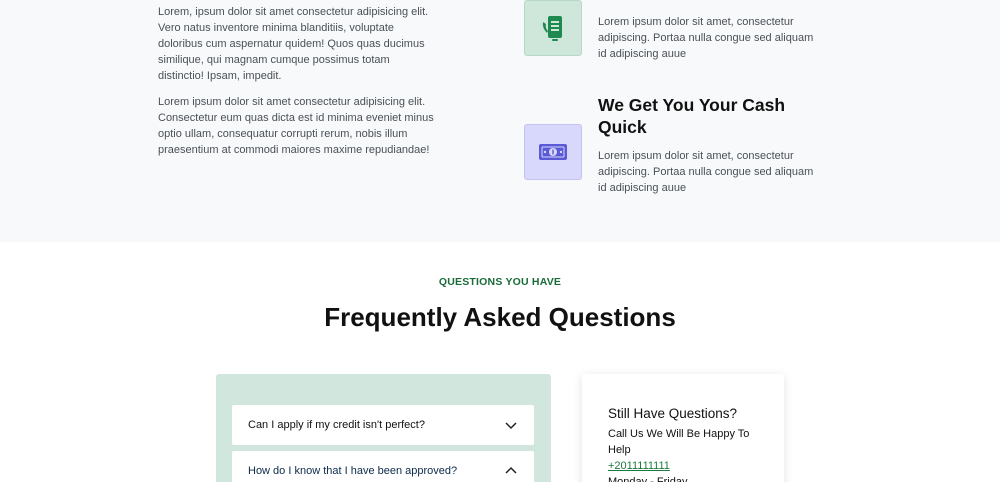  I want to click on contact-phone-link: +2011111111, so click(683, 466).